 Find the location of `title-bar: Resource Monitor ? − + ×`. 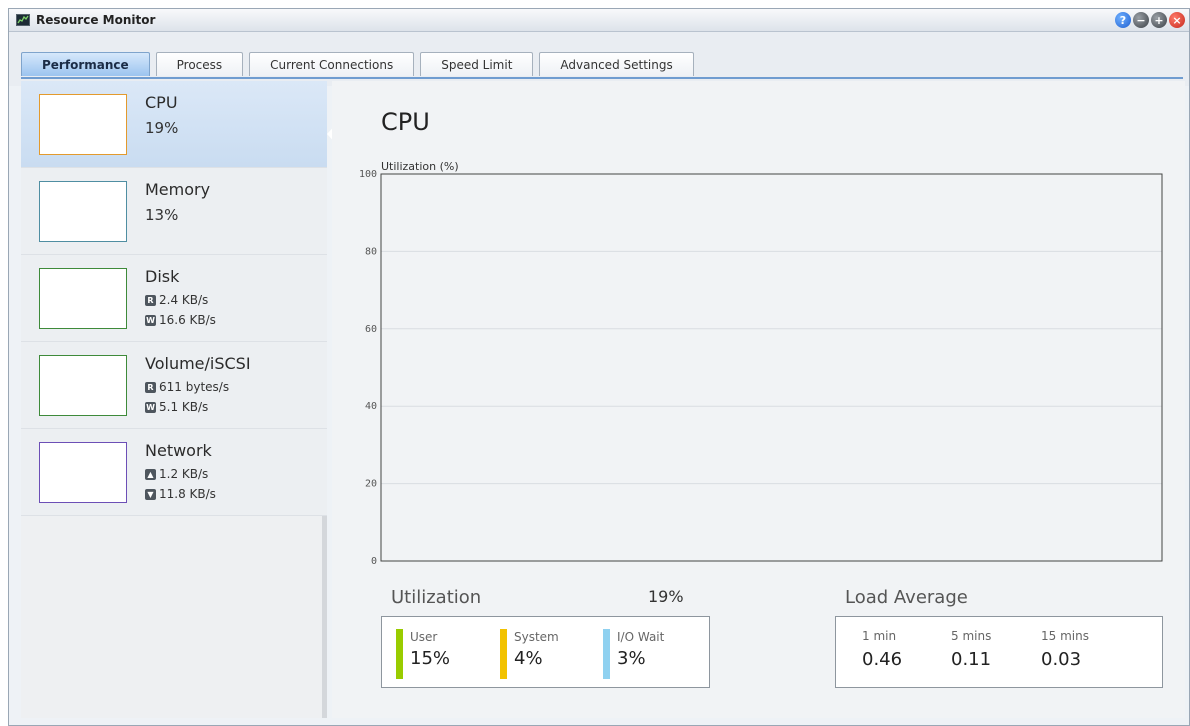

title-bar: Resource Monitor ? − + × is located at coordinates (599, 20).